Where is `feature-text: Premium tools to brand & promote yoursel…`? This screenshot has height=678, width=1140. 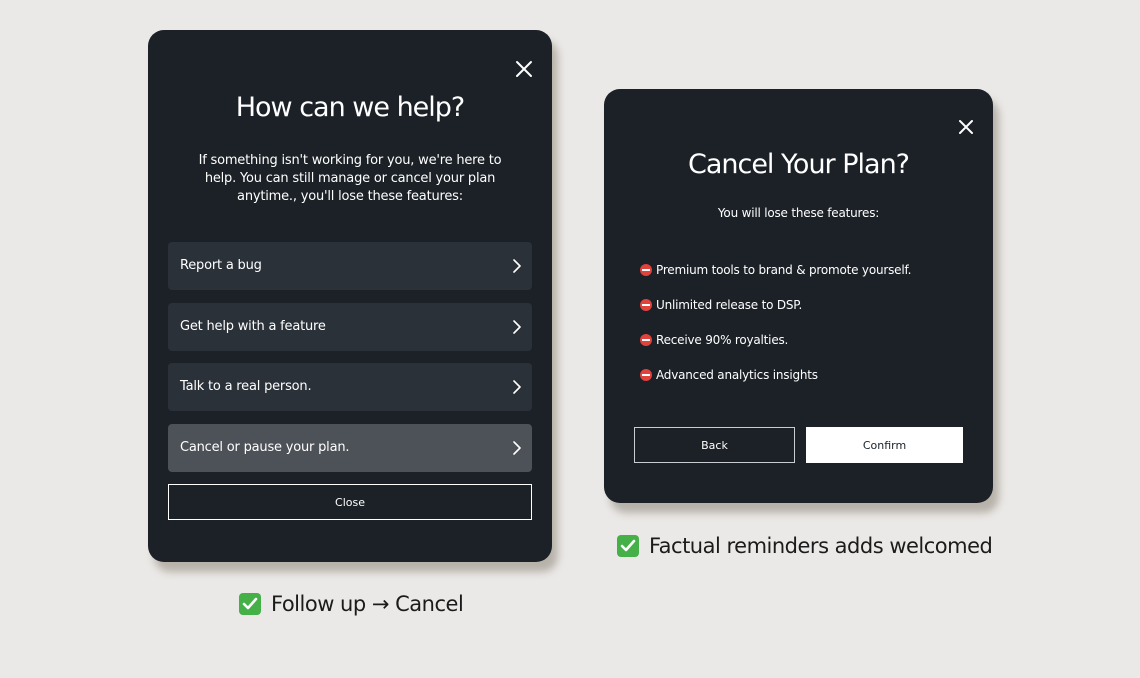 feature-text: Premium tools to brand & promote yoursel… is located at coordinates (784, 270).